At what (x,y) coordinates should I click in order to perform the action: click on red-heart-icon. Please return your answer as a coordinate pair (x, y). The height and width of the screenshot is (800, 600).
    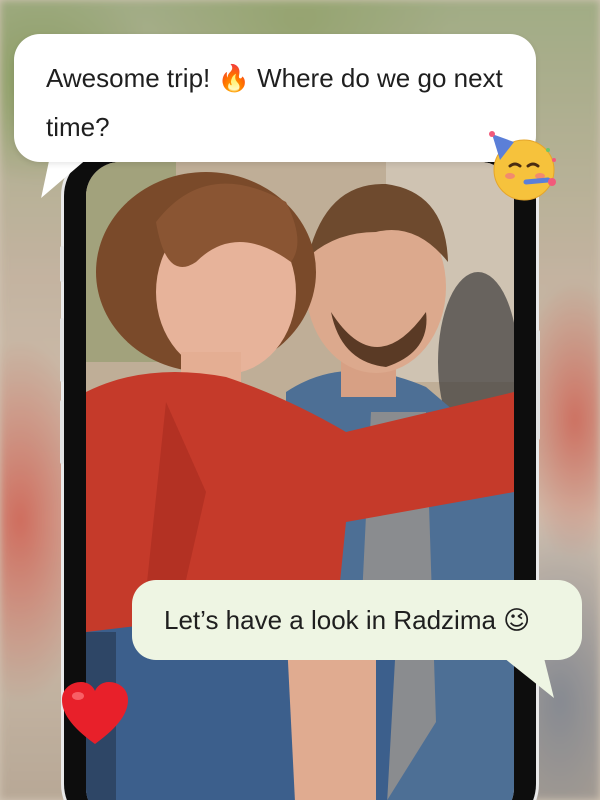
    Looking at the image, I should click on (95, 713).